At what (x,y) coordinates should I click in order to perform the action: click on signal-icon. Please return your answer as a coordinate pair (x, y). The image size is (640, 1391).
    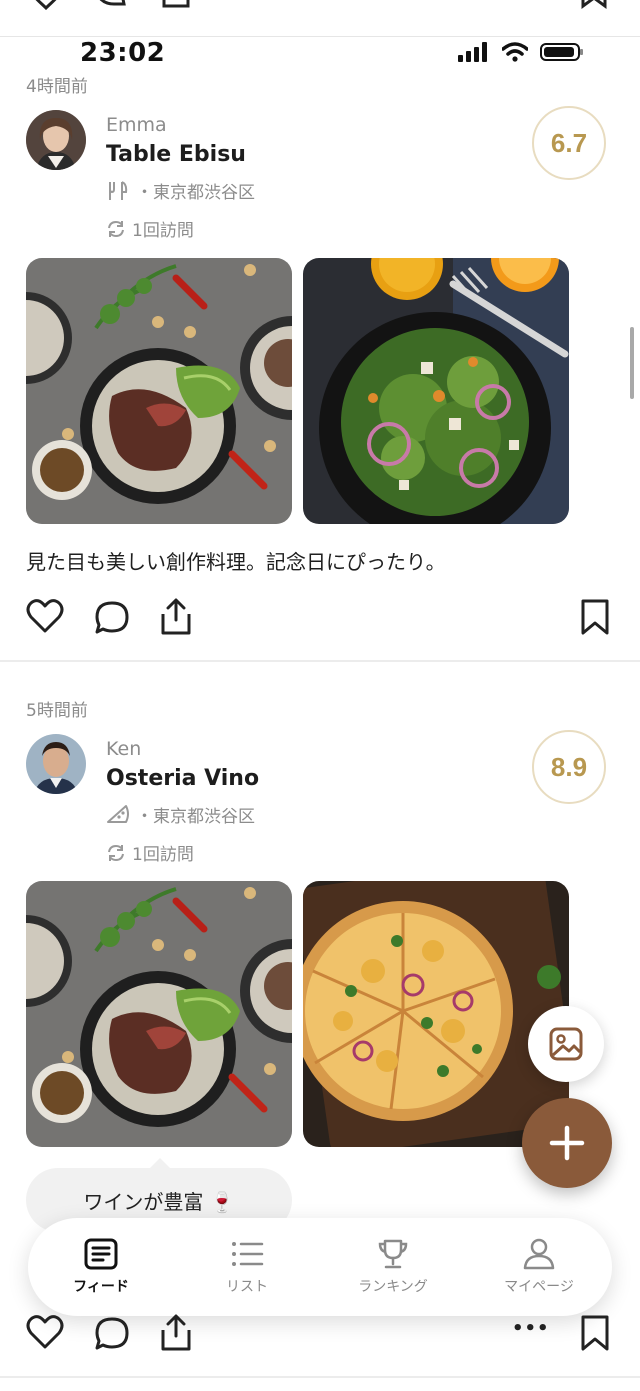
    Looking at the image, I should click on (472, 52).